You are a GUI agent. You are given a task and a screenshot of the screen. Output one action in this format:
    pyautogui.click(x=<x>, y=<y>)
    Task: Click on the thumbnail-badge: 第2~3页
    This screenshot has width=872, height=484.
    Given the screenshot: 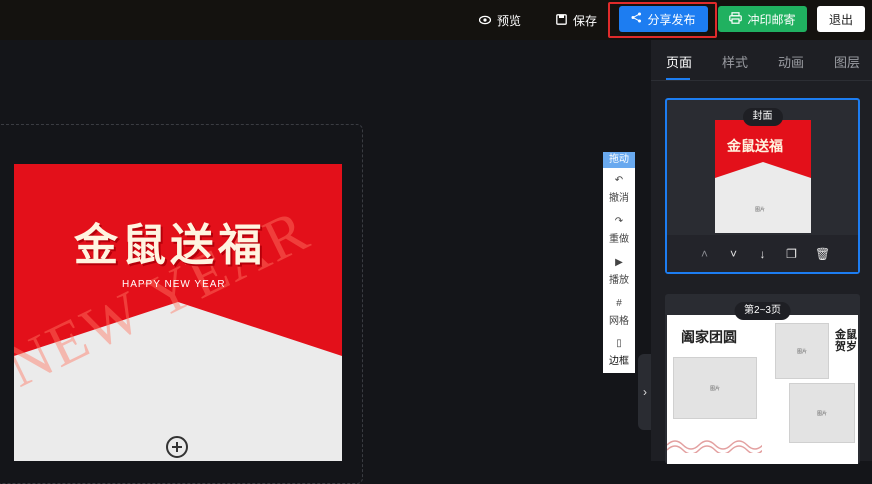 What is the action you would take?
    pyautogui.click(x=762, y=311)
    